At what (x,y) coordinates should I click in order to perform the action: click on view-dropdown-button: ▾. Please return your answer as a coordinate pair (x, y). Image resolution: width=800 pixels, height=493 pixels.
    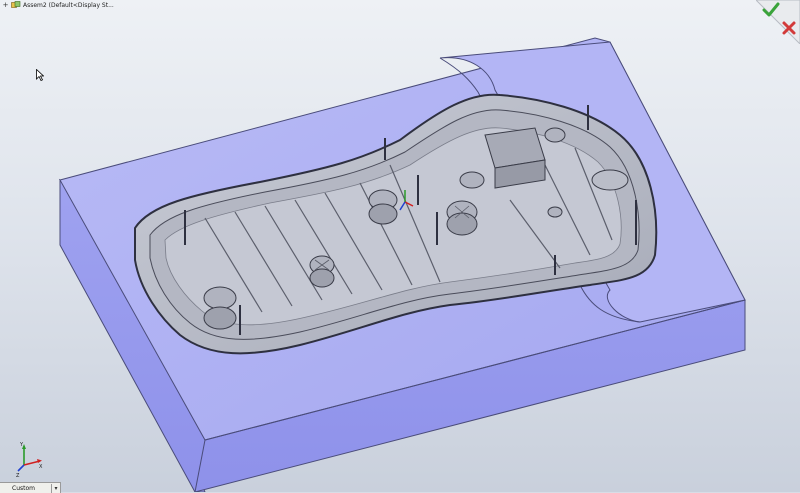
    Looking at the image, I should click on (55, 488).